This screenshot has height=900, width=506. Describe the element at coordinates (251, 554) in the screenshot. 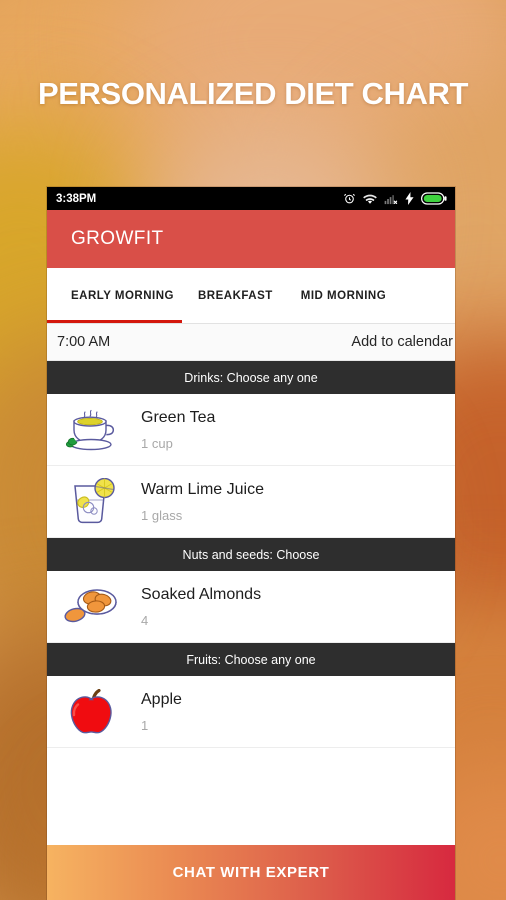

I see `section-header-nuts-and-seeds: Nuts and seeds: Choose` at that location.